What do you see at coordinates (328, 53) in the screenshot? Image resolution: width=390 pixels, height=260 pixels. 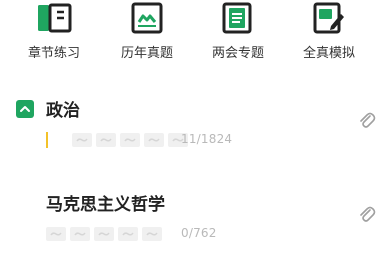 I see `nav-label: 全真模拟` at bounding box center [328, 53].